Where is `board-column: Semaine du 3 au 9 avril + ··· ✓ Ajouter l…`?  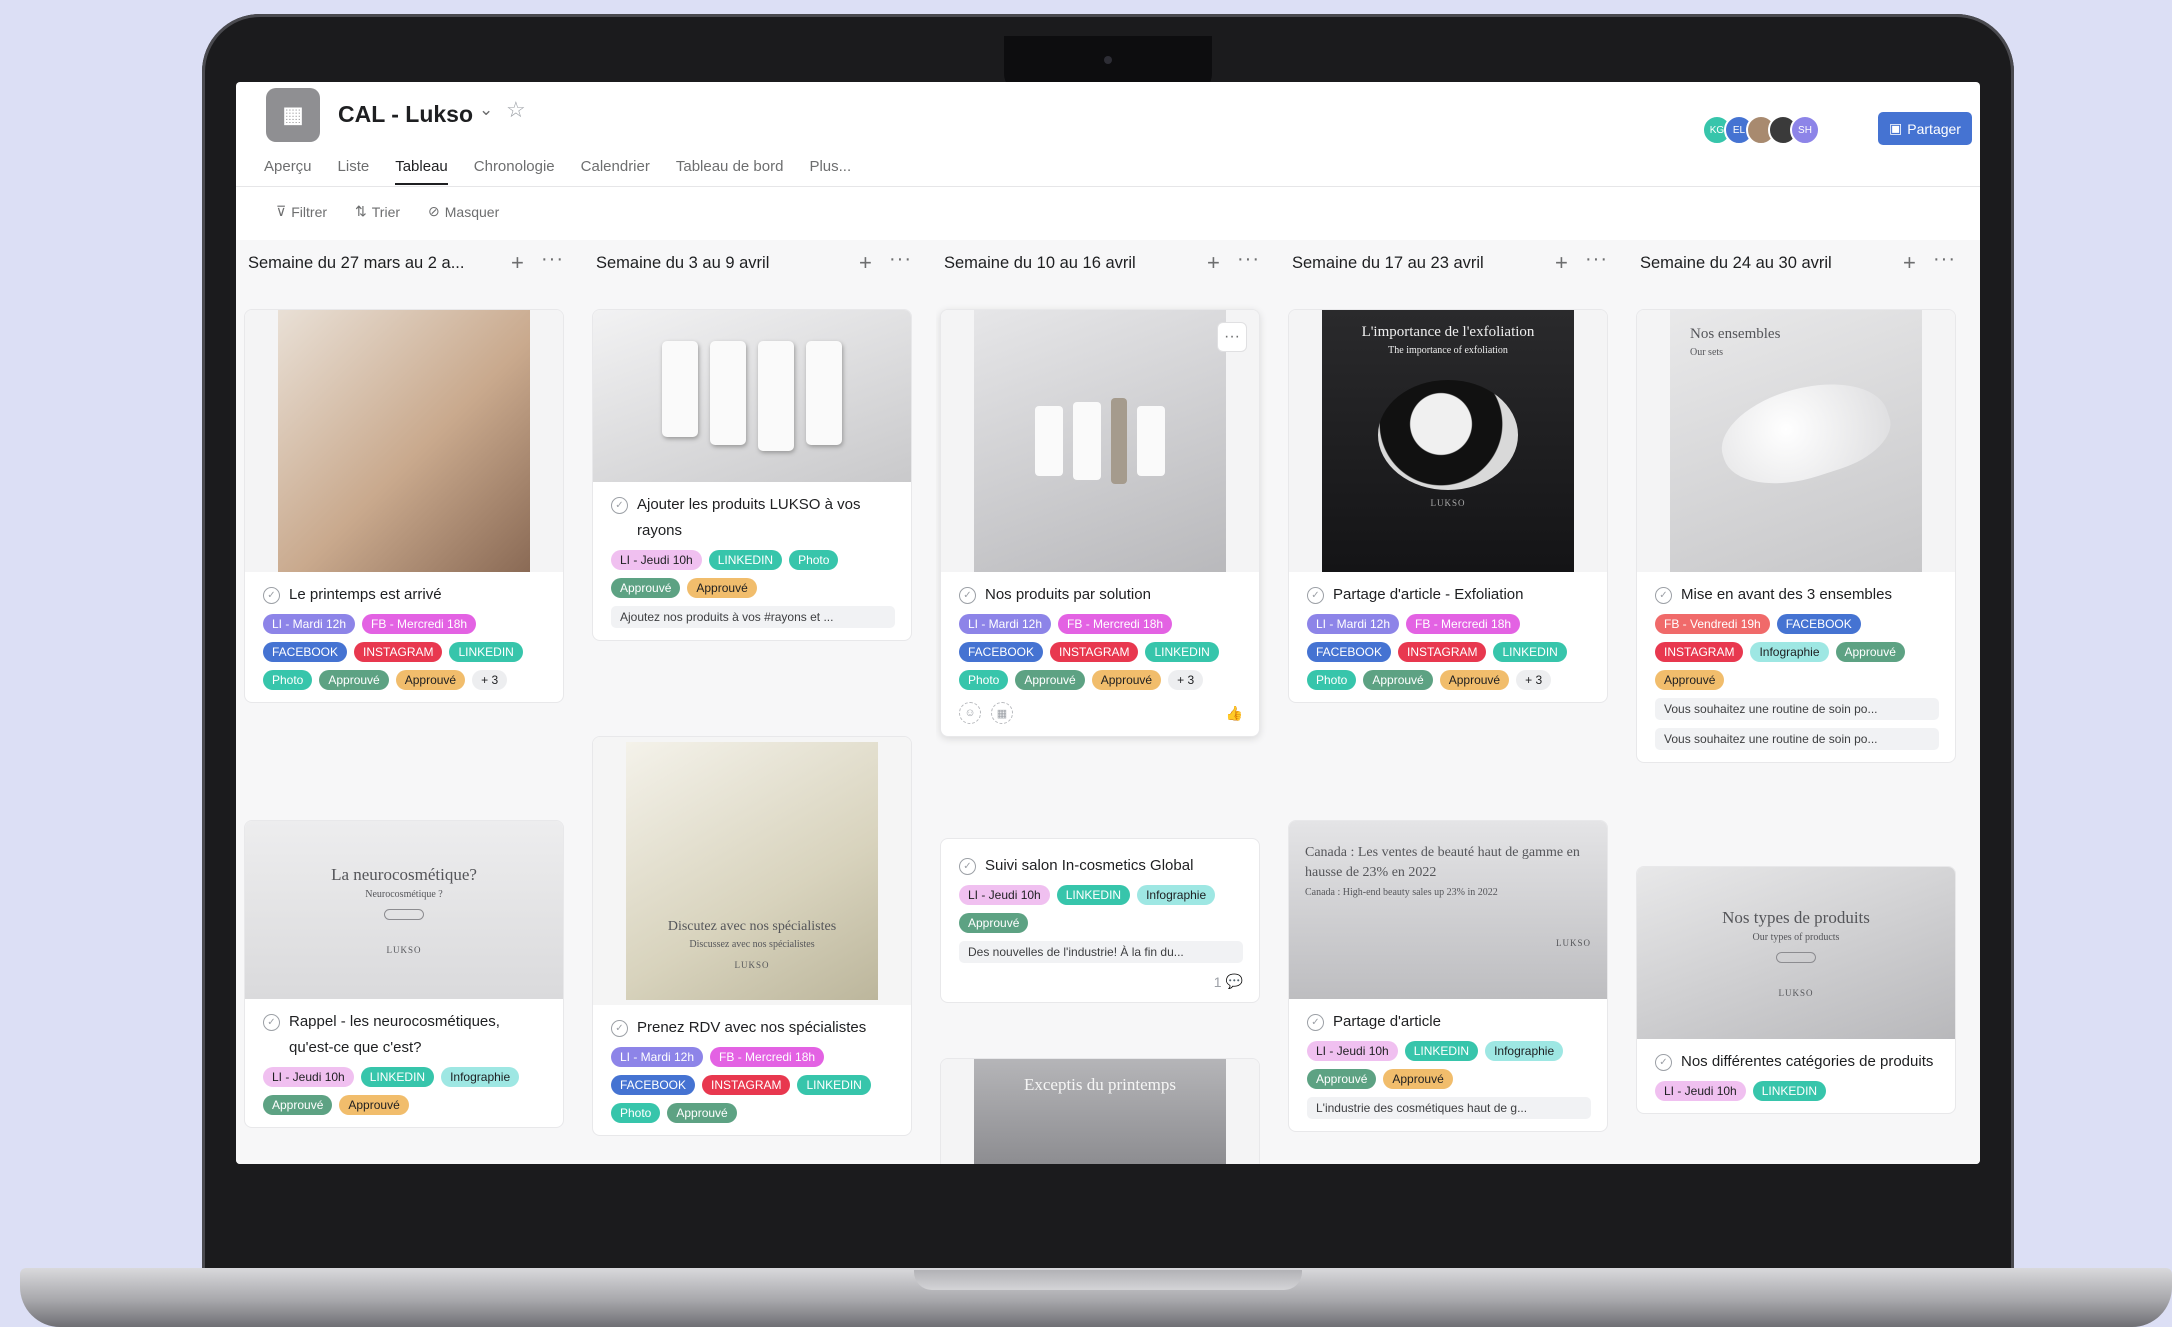 board-column: Semaine du 3 au 9 avril + ··· ✓ Ajouter l… is located at coordinates (756, 702).